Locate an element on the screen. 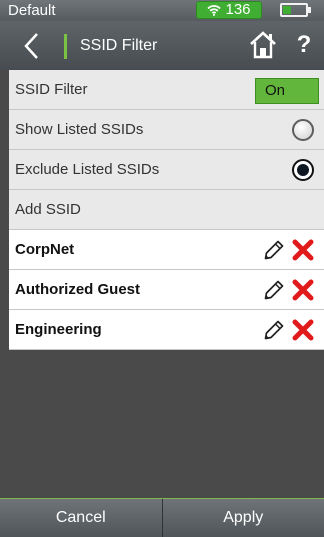 The height and width of the screenshot is (537, 324). ssid-filter-label: SSID Filter is located at coordinates (51, 89).